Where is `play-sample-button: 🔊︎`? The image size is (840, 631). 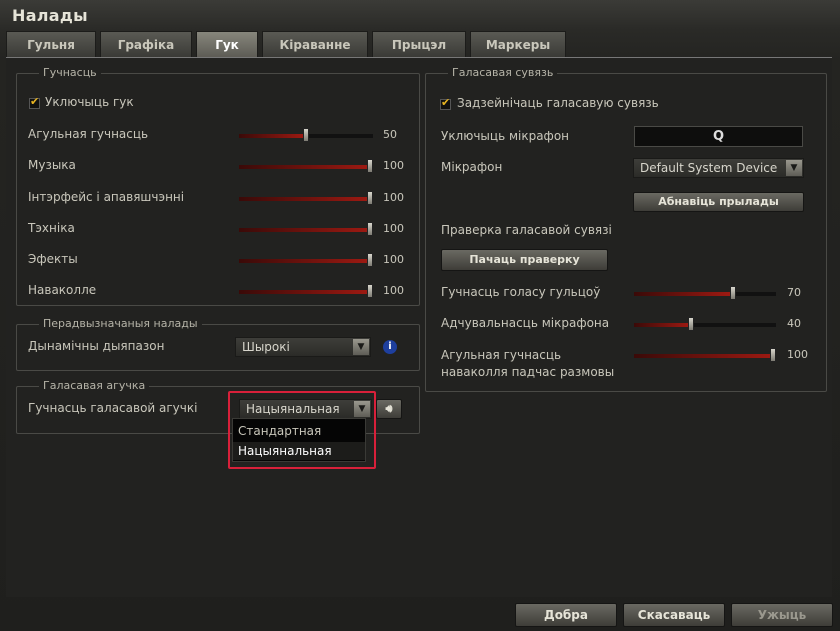
play-sample-button: 🔊︎ is located at coordinates (389, 409).